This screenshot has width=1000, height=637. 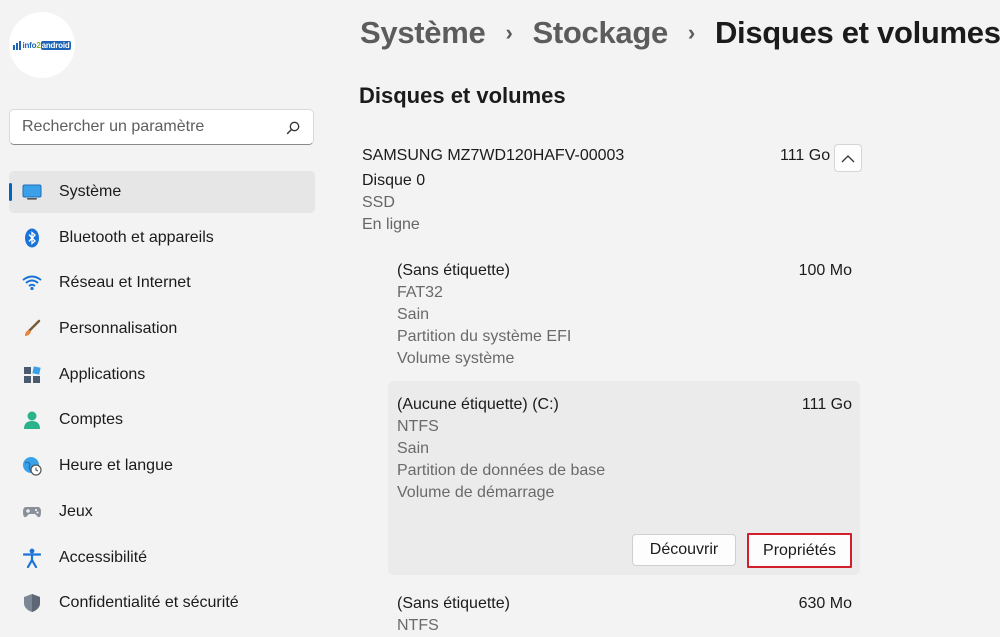 I want to click on volume-name: (Aucune étiquette) (C:), so click(x=478, y=404).